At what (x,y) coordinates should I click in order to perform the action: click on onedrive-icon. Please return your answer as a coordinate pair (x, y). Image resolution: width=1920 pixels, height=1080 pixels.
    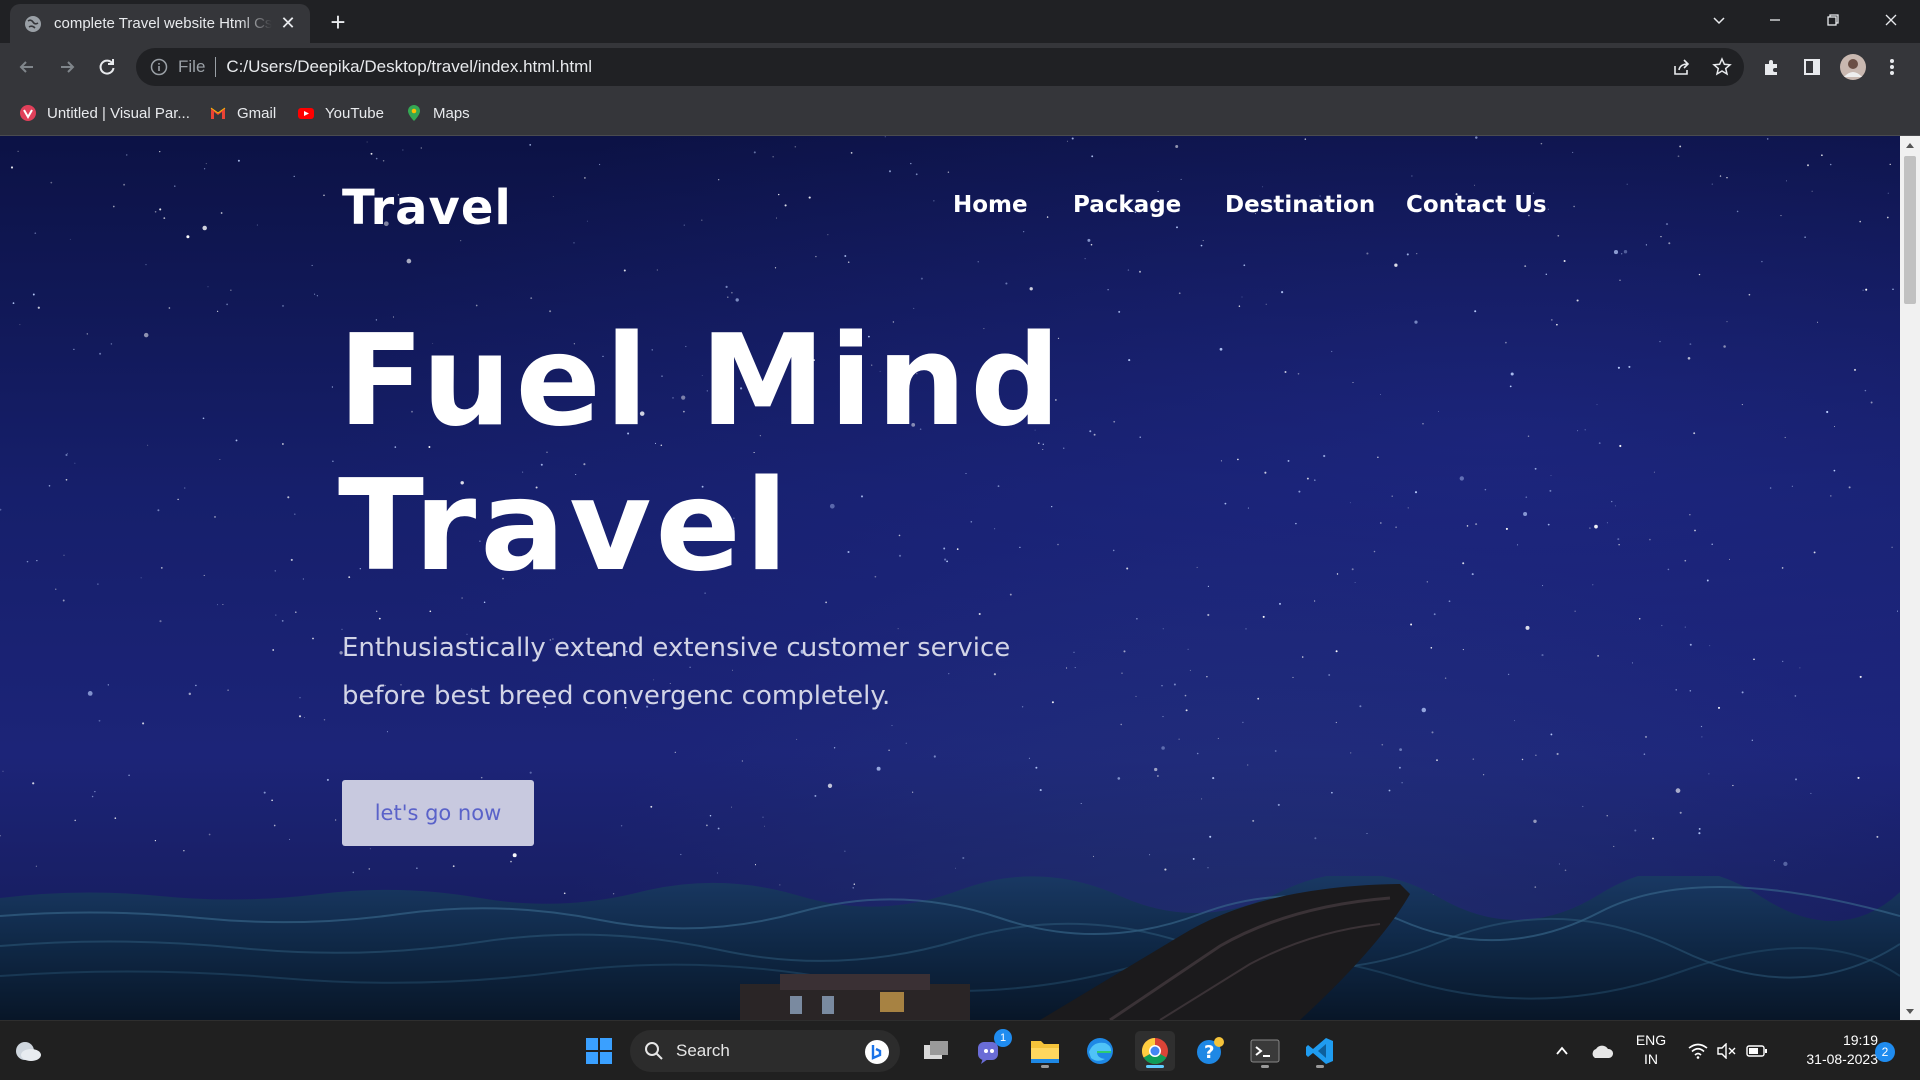
    Looking at the image, I should click on (1602, 1051).